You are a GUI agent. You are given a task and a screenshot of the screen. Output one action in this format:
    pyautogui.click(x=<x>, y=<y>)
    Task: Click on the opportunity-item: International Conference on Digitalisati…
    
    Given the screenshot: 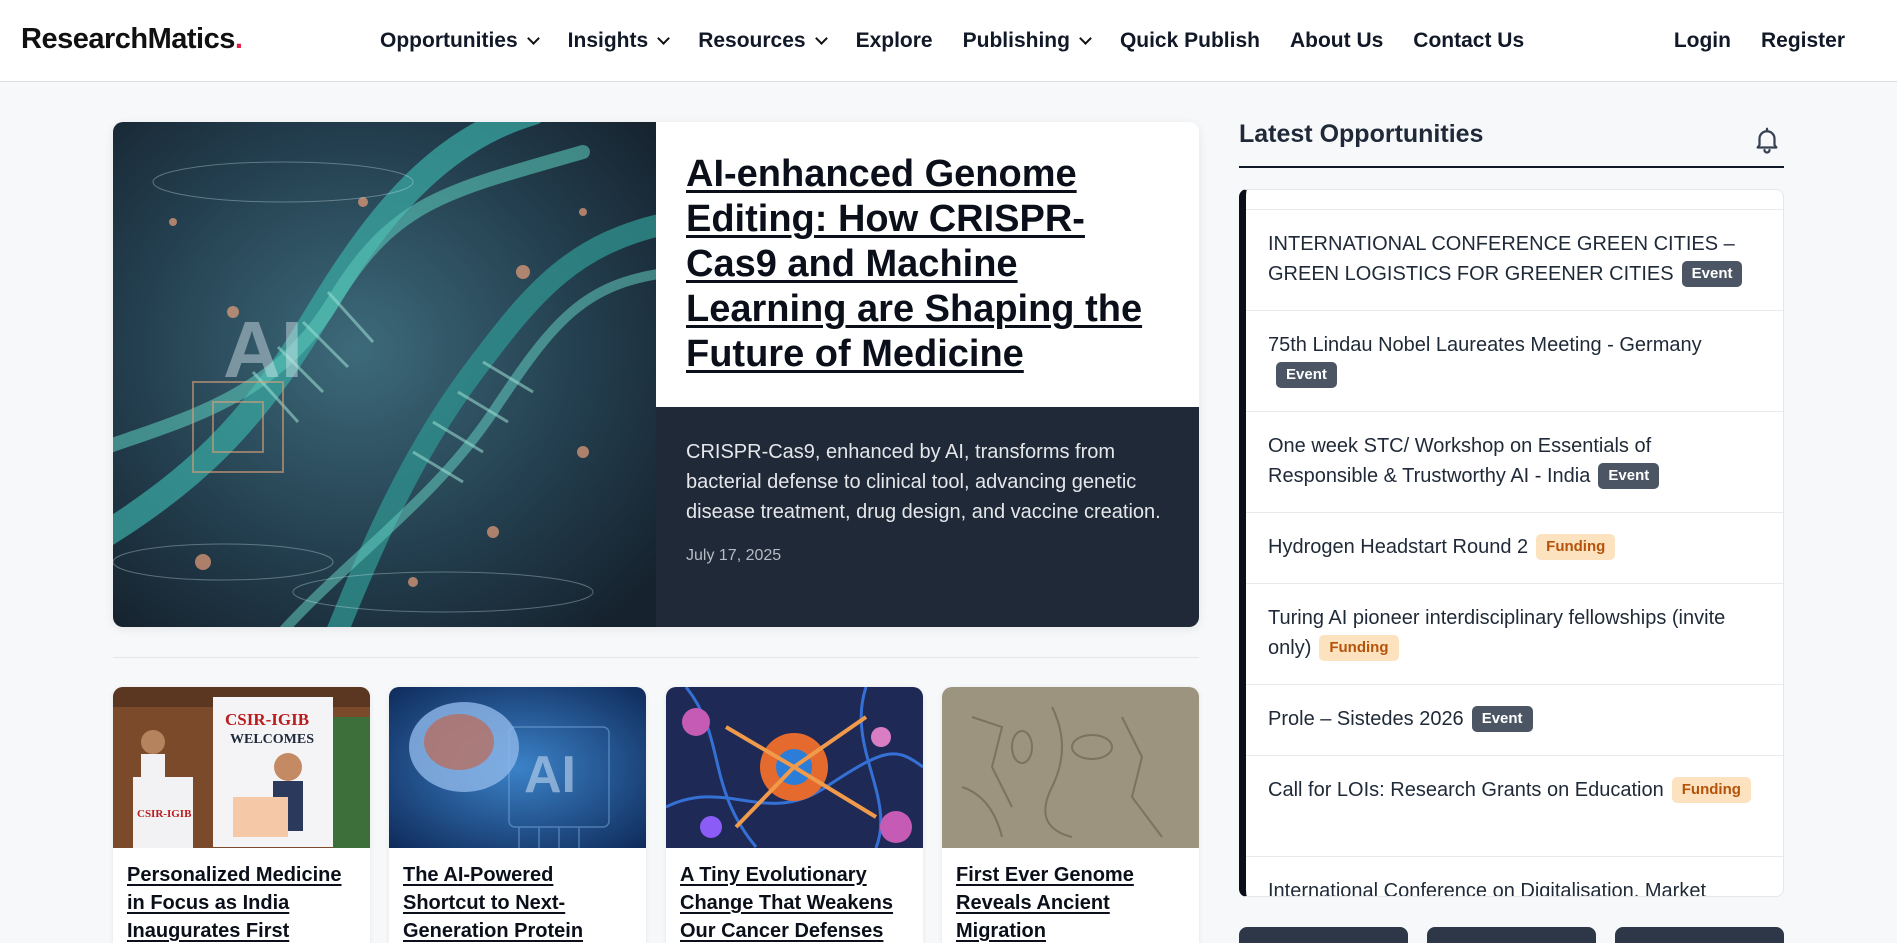 What is the action you would take?
    pyautogui.click(x=1514, y=877)
    